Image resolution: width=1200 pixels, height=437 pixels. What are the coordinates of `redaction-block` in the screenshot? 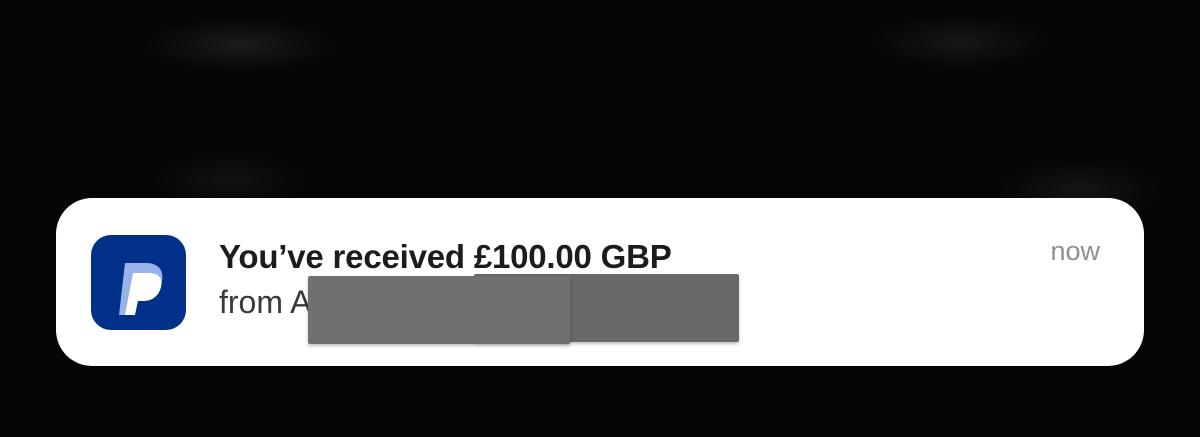 It's located at (439, 310).